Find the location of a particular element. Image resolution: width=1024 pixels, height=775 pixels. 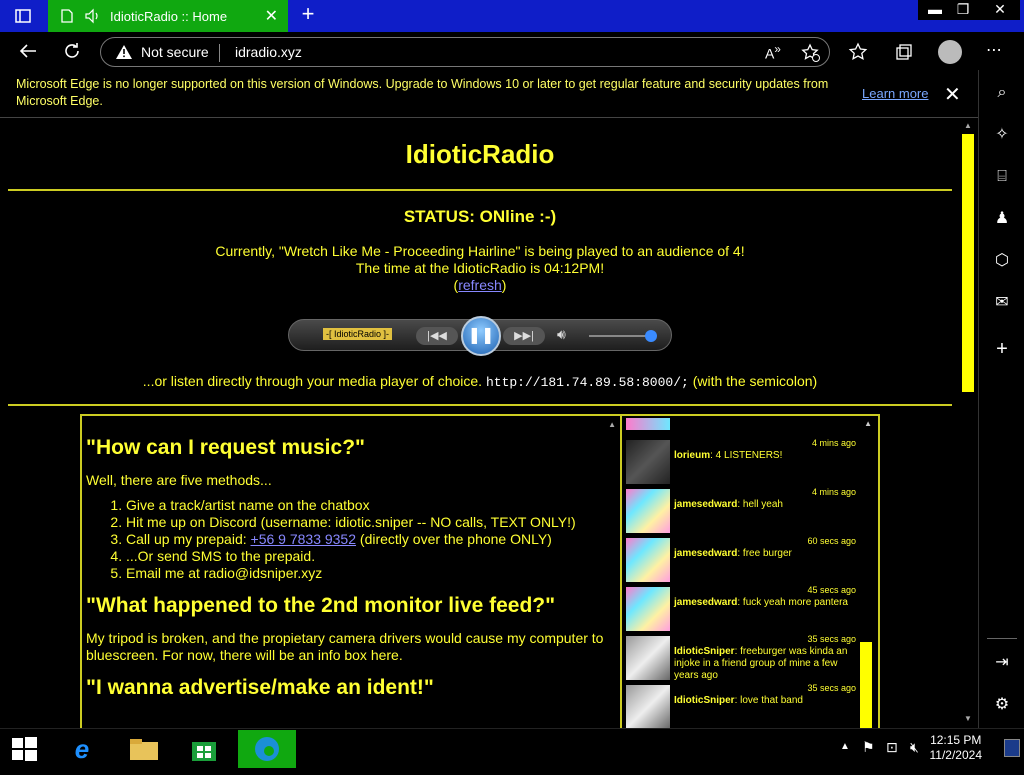

taskbar-clock: 12:15 PM 11/2/2024 is located at coordinates (956, 748).